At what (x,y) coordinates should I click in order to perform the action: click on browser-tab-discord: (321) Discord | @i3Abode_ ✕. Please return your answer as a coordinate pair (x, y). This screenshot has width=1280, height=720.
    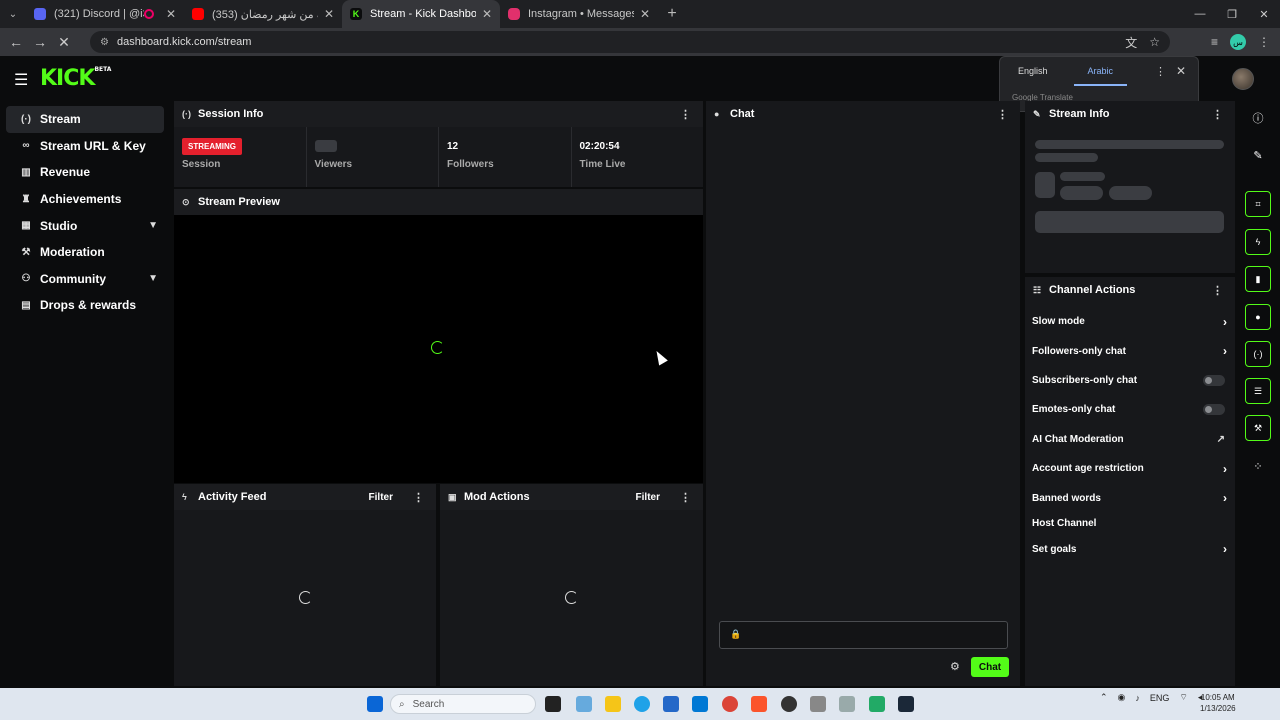
    Looking at the image, I should click on (105, 14).